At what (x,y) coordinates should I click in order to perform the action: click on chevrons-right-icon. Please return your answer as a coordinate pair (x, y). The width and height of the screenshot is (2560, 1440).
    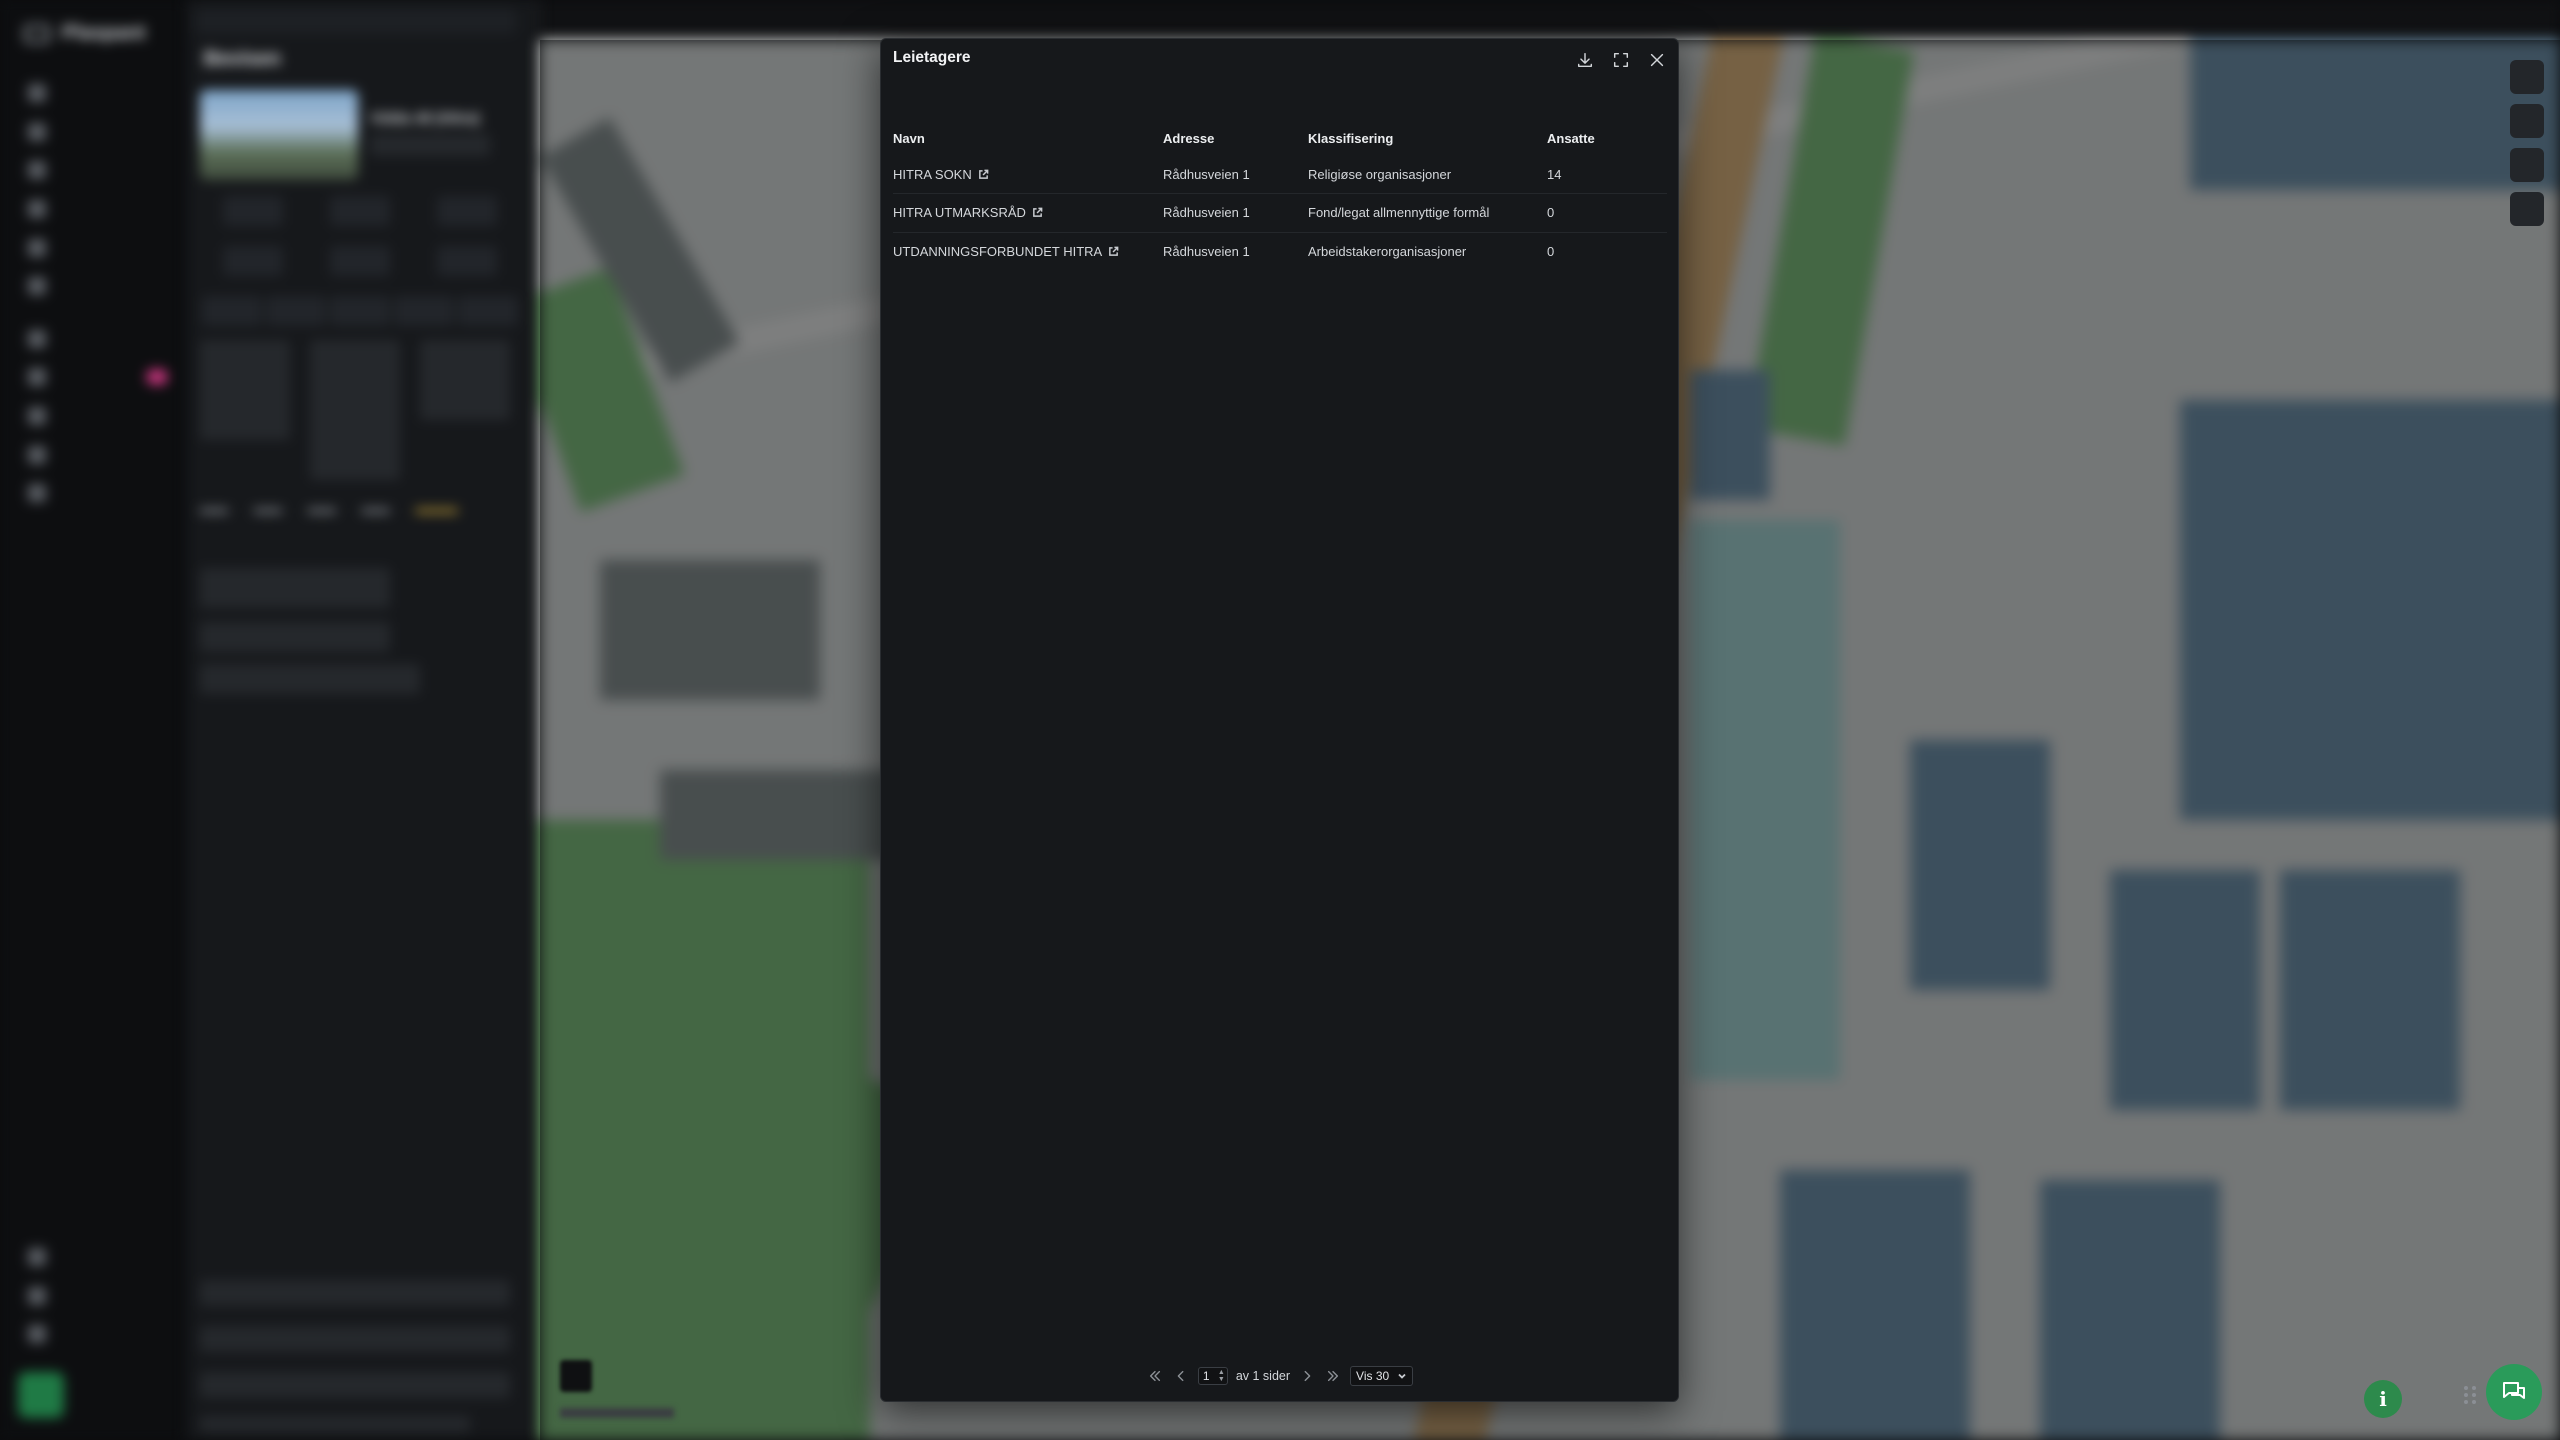
    Looking at the image, I should click on (1333, 1376).